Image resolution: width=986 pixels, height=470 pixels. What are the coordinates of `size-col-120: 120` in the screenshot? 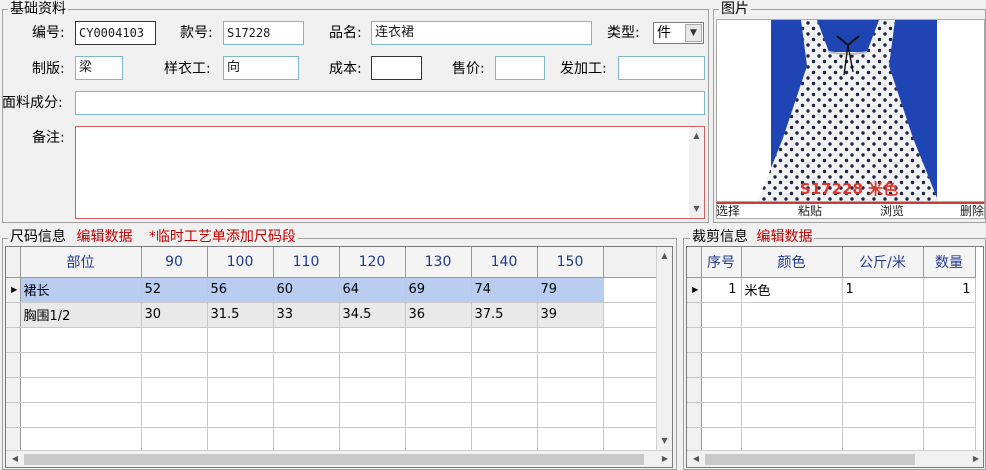 It's located at (372, 262).